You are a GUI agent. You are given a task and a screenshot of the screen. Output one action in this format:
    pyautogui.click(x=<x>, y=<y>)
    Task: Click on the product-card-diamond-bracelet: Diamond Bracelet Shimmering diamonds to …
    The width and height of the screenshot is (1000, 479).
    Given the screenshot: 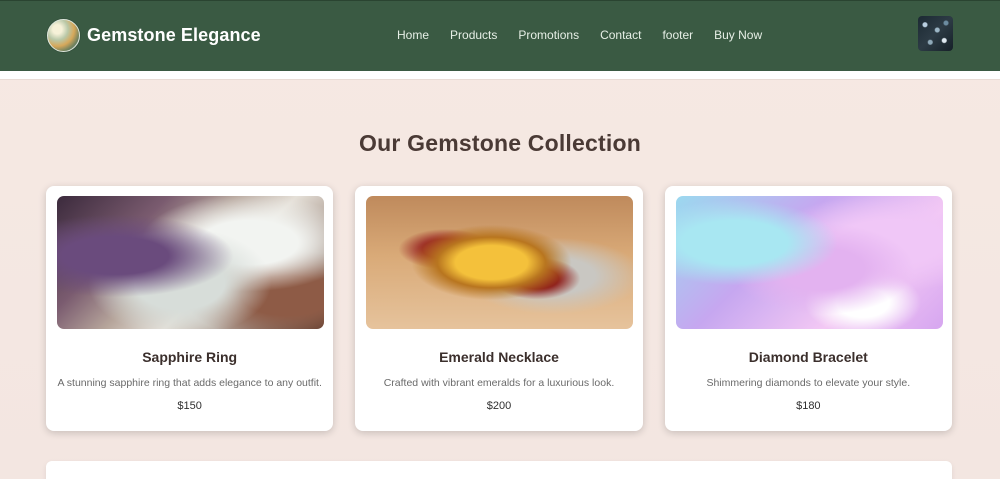 What is the action you would take?
    pyautogui.click(x=808, y=308)
    